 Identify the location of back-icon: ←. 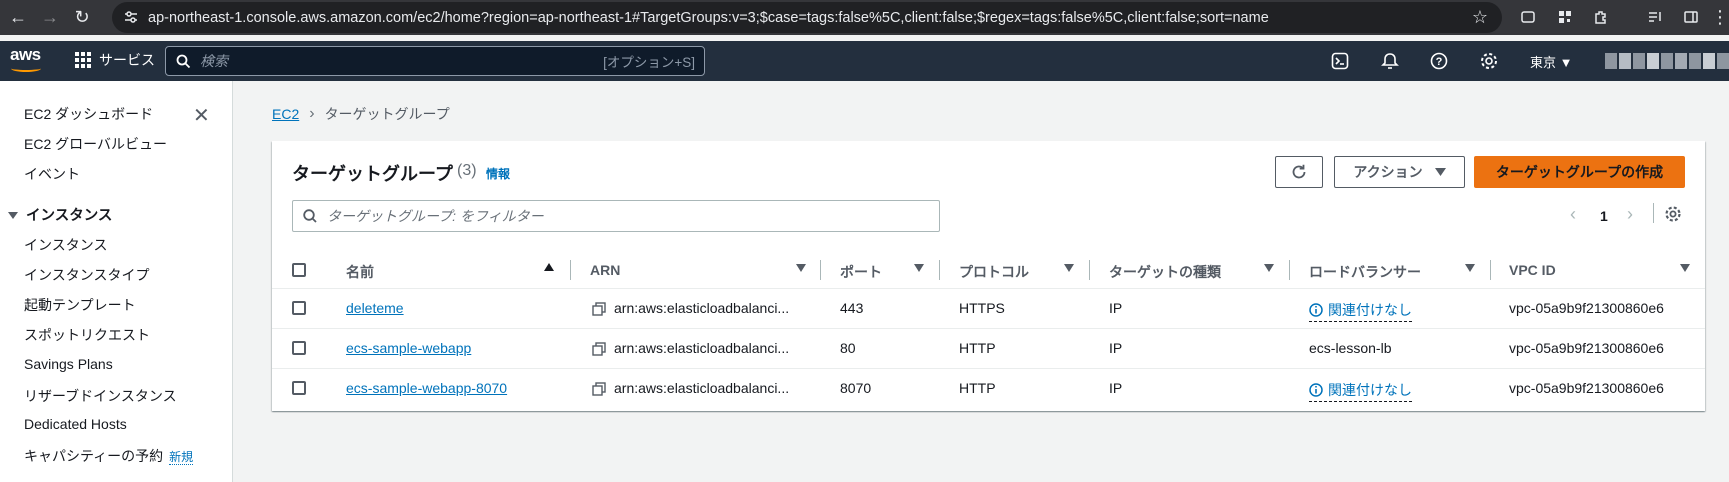
(18, 18).